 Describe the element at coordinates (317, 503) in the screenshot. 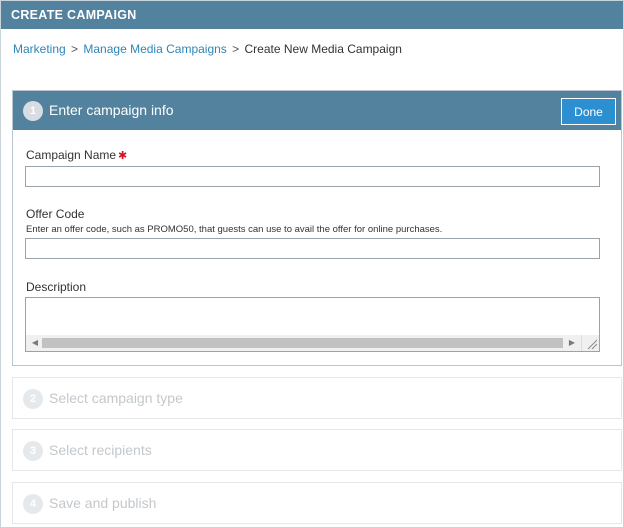

I see `step-save-and-publish: 4 Save and publish` at that location.